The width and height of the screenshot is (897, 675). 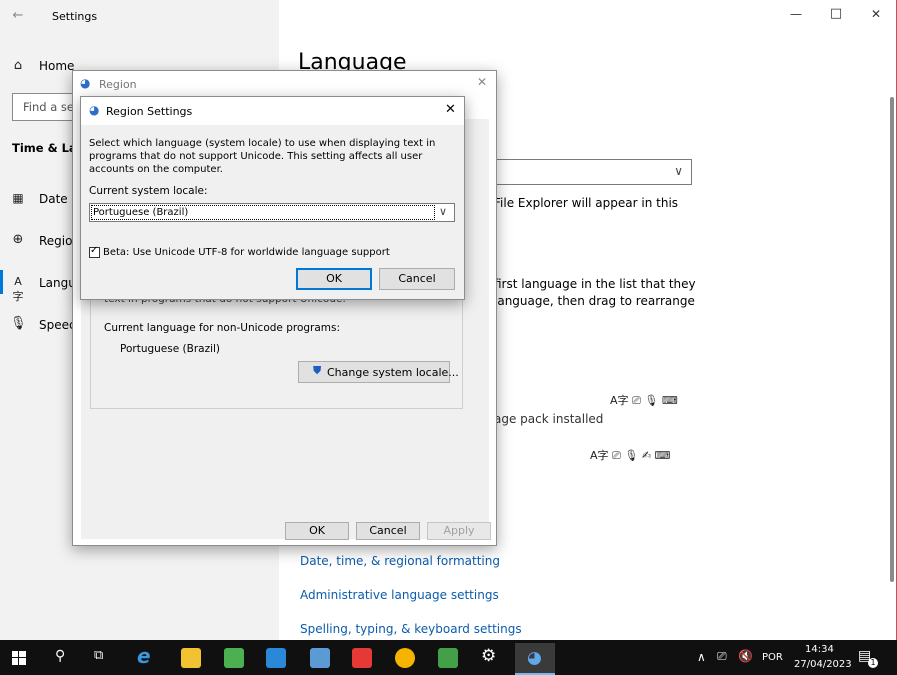 What do you see at coordinates (1, 282) in the screenshot?
I see `selected-indicator` at bounding box center [1, 282].